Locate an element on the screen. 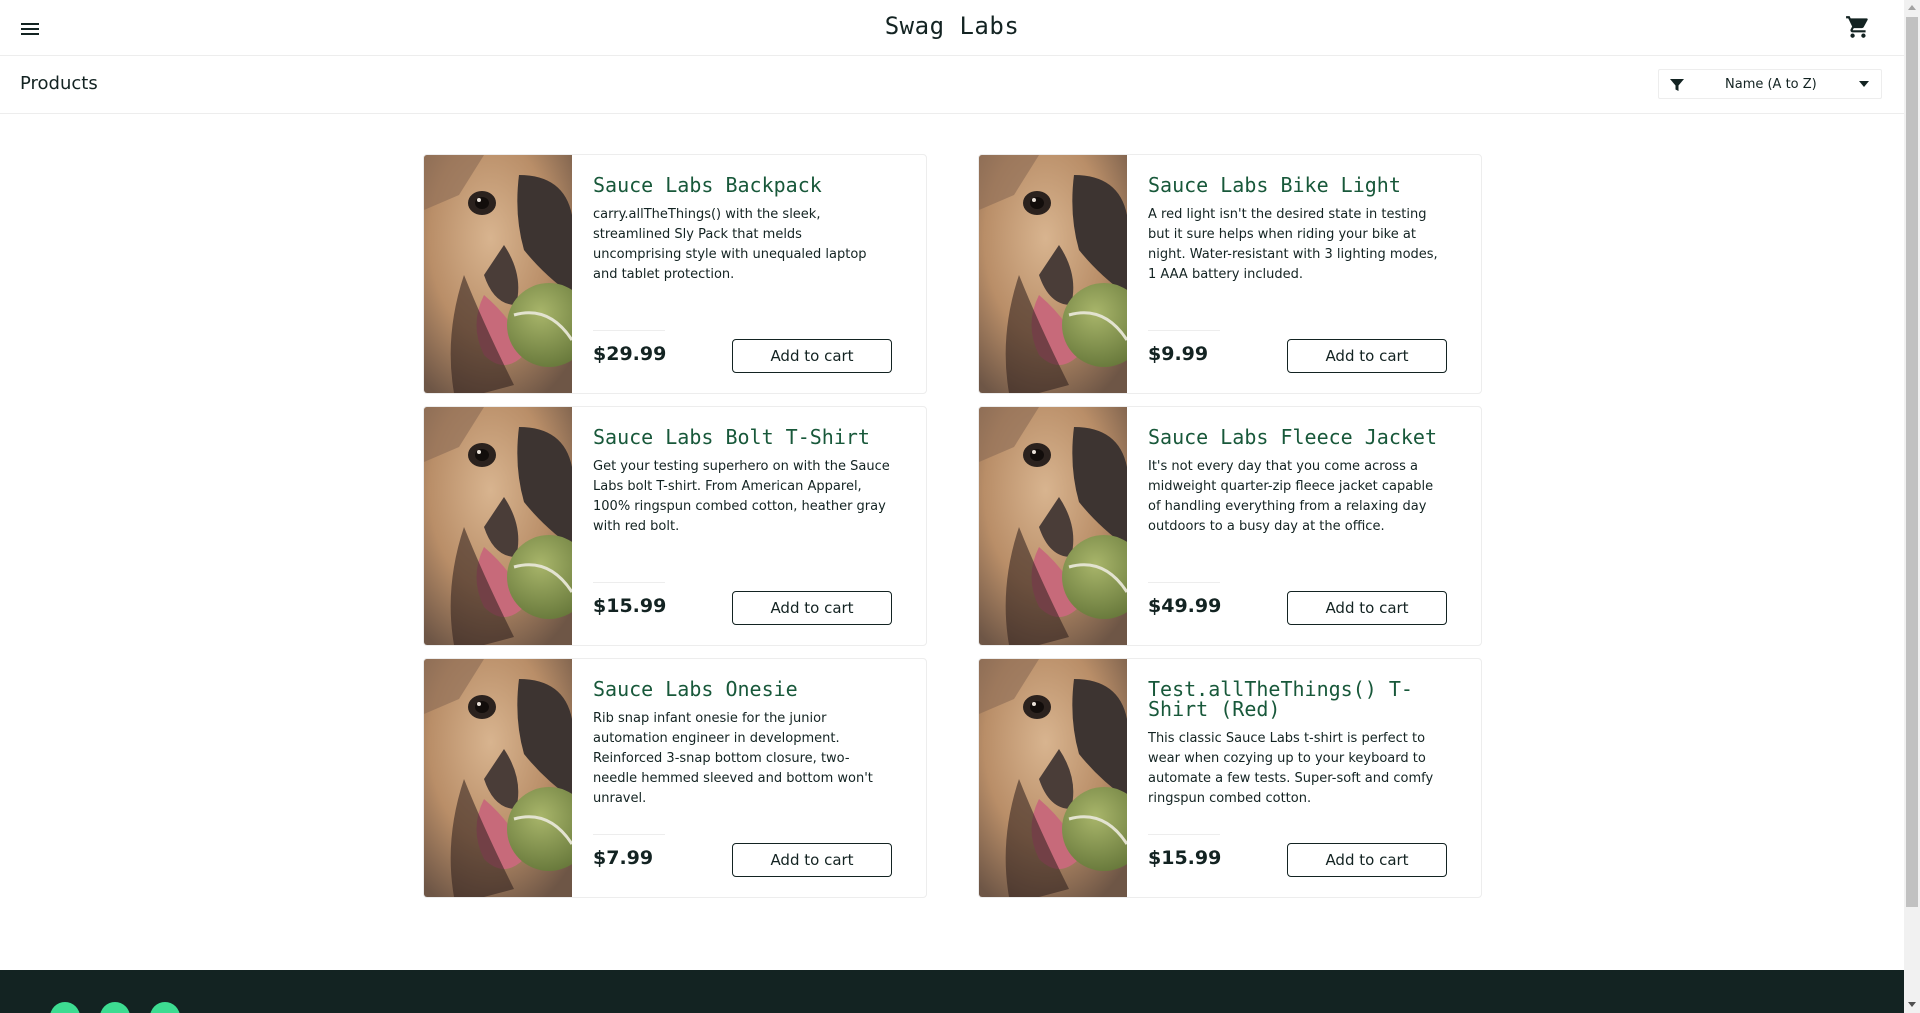 The height and width of the screenshot is (1013, 1920). product-price: $29.99 is located at coordinates (630, 354).